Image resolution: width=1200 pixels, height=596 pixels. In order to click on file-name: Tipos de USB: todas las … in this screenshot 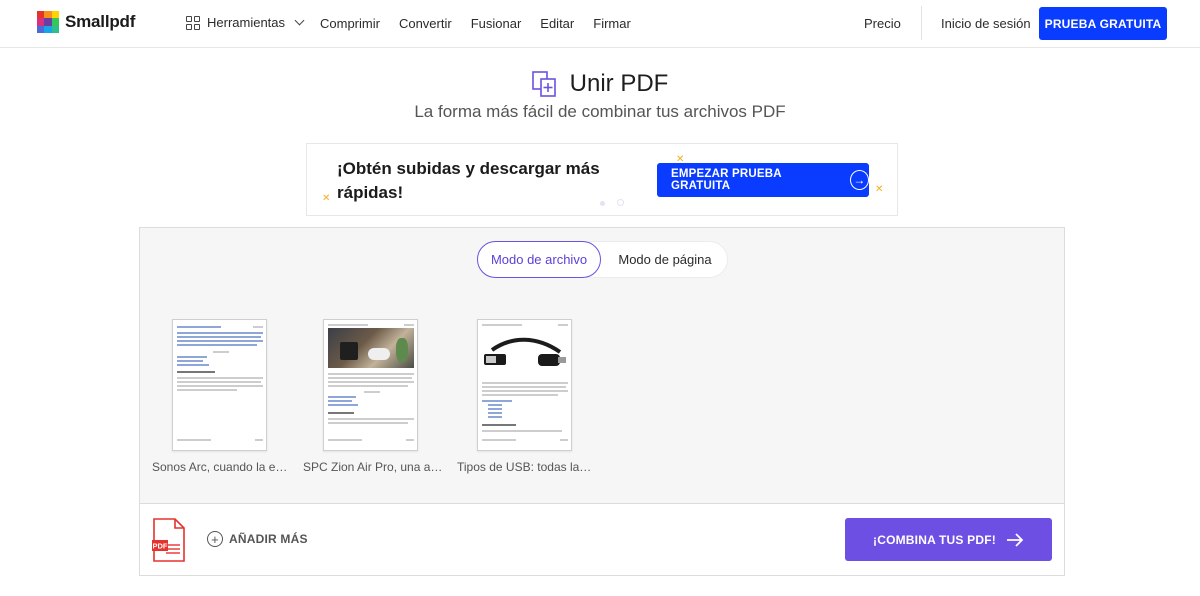, I will do `click(527, 467)`.